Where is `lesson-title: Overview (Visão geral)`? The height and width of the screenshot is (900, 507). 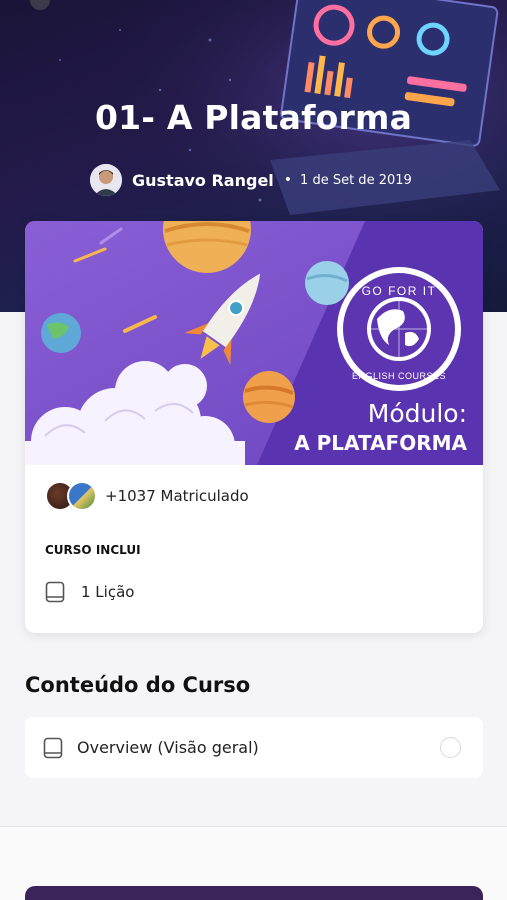 lesson-title: Overview (Visão geral) is located at coordinates (168, 747).